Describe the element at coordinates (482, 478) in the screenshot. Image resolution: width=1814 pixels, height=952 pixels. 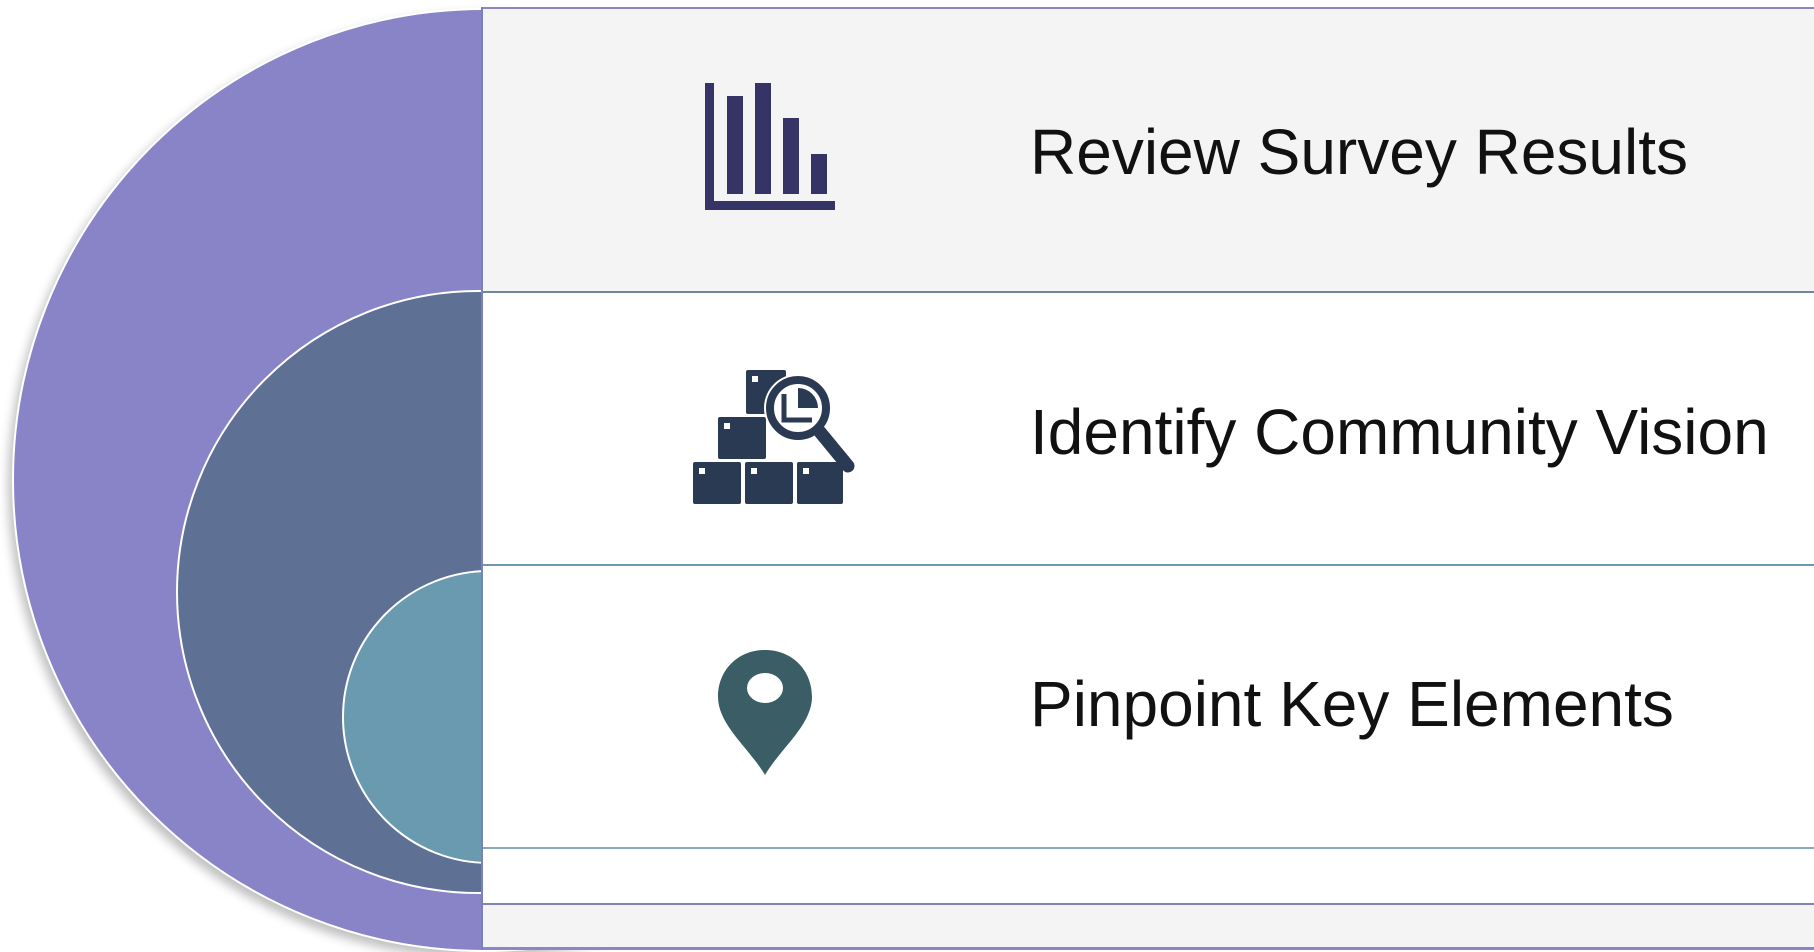
I see `panel-left-edge` at that location.